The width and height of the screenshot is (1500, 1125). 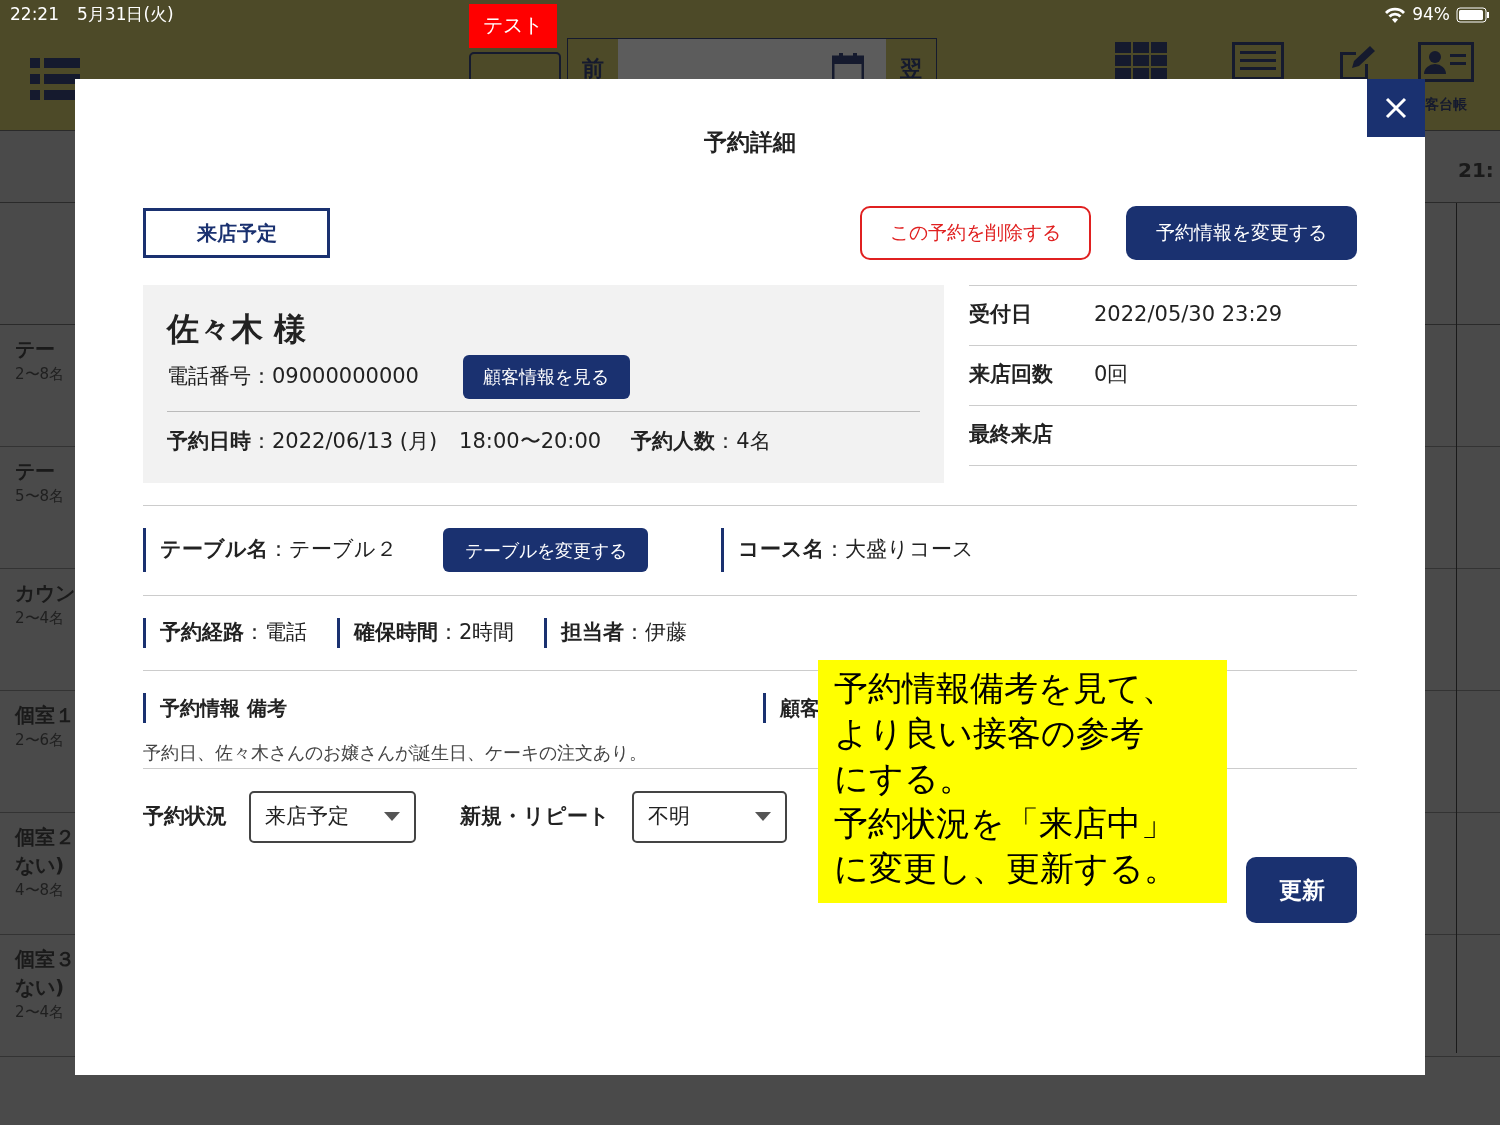 I want to click on dialog-title: 予約詳細, so click(x=750, y=142).